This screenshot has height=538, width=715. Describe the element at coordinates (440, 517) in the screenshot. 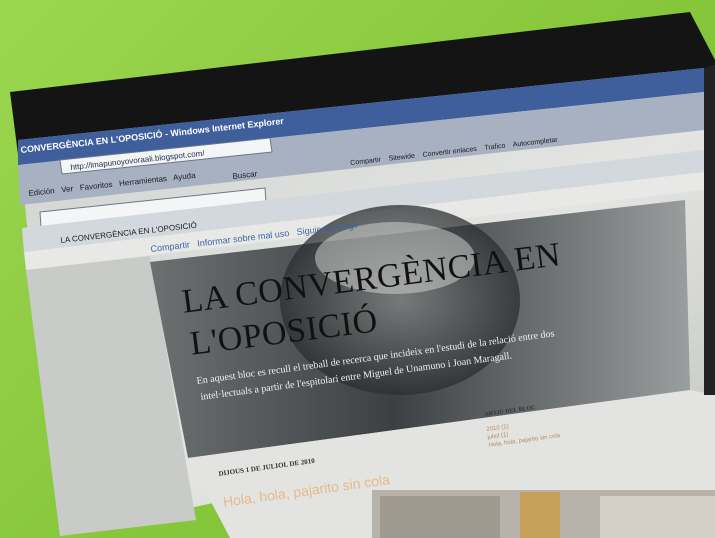

I see `room-wall` at that location.